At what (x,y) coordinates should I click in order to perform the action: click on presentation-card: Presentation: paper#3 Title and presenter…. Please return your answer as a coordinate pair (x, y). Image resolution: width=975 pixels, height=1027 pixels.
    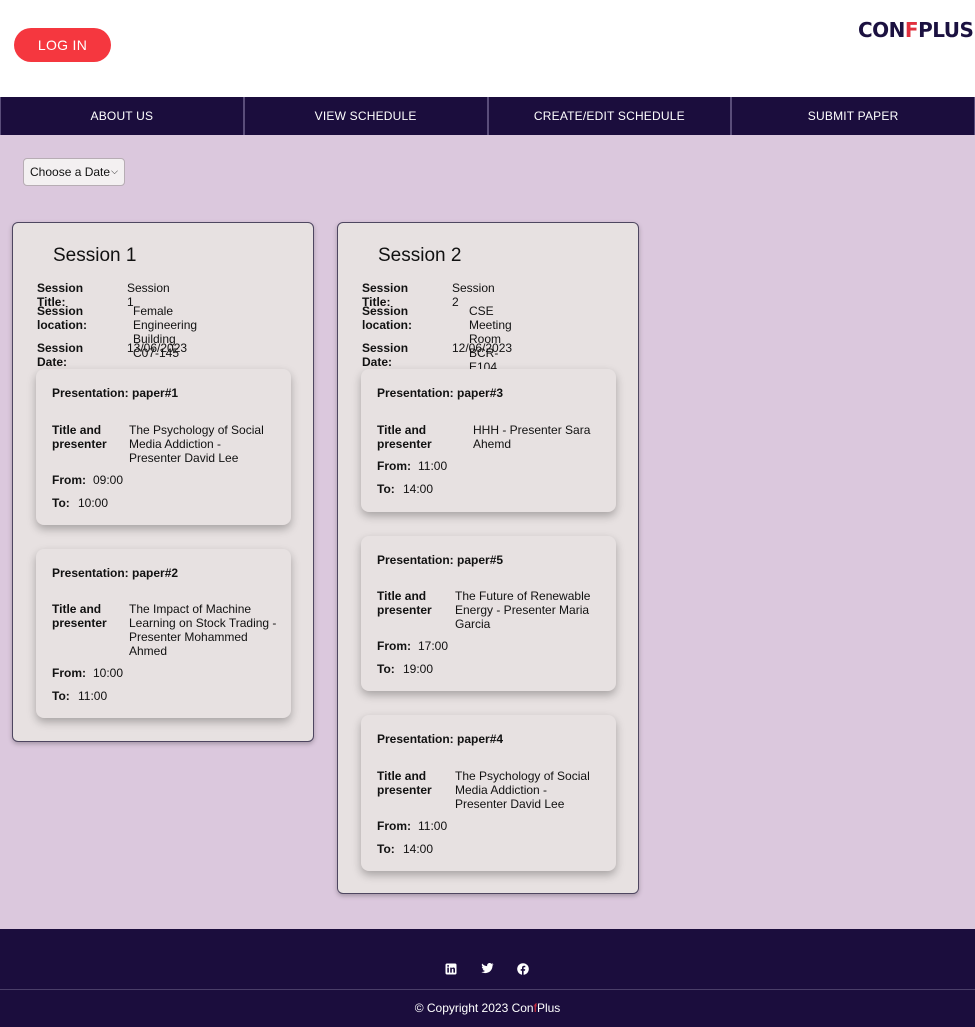
    Looking at the image, I should click on (488, 440).